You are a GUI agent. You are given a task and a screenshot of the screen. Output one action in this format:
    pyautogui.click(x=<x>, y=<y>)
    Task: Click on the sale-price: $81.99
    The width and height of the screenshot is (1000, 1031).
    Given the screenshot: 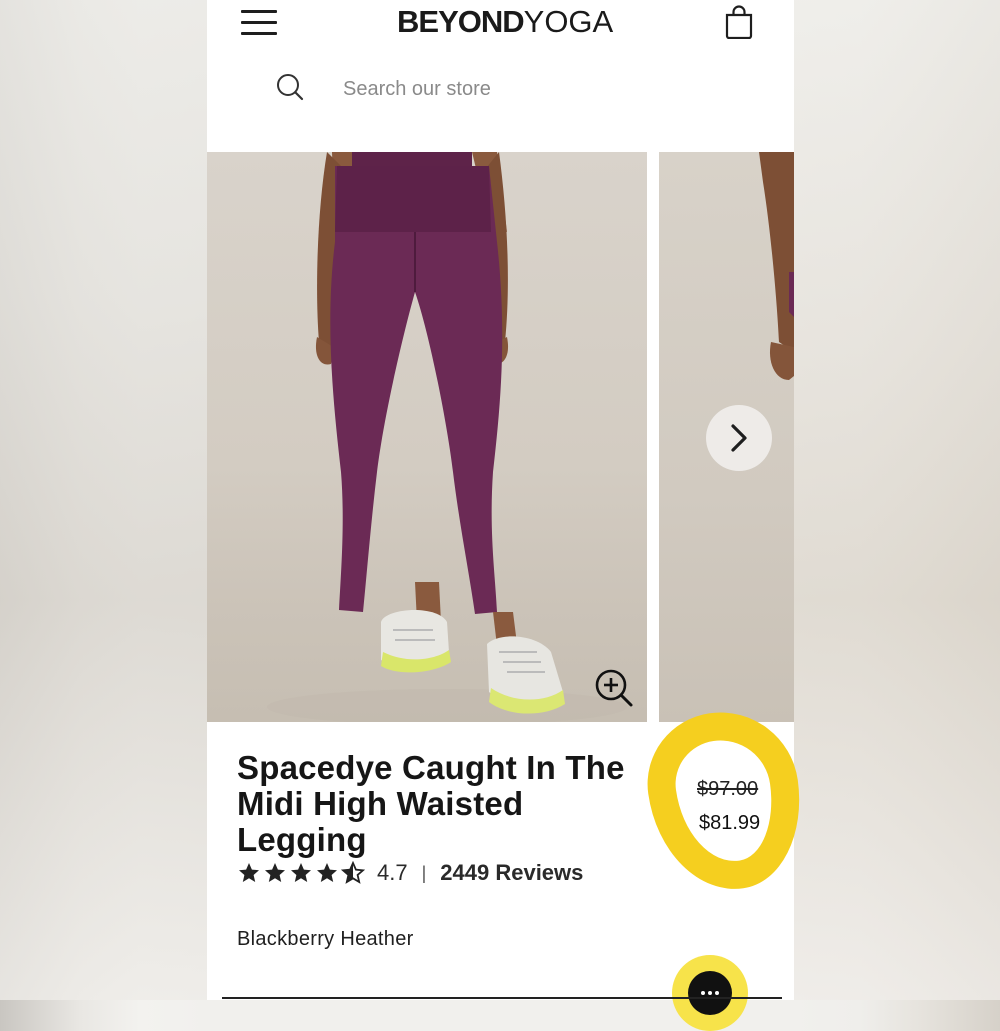 What is the action you would take?
    pyautogui.click(x=730, y=823)
    